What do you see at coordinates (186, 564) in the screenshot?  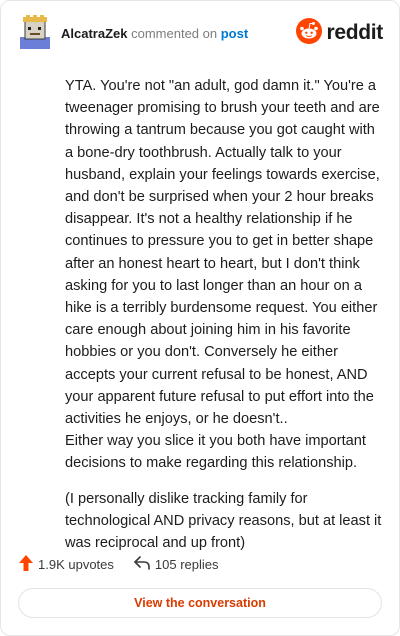 I see `reply-count: 105 replies` at bounding box center [186, 564].